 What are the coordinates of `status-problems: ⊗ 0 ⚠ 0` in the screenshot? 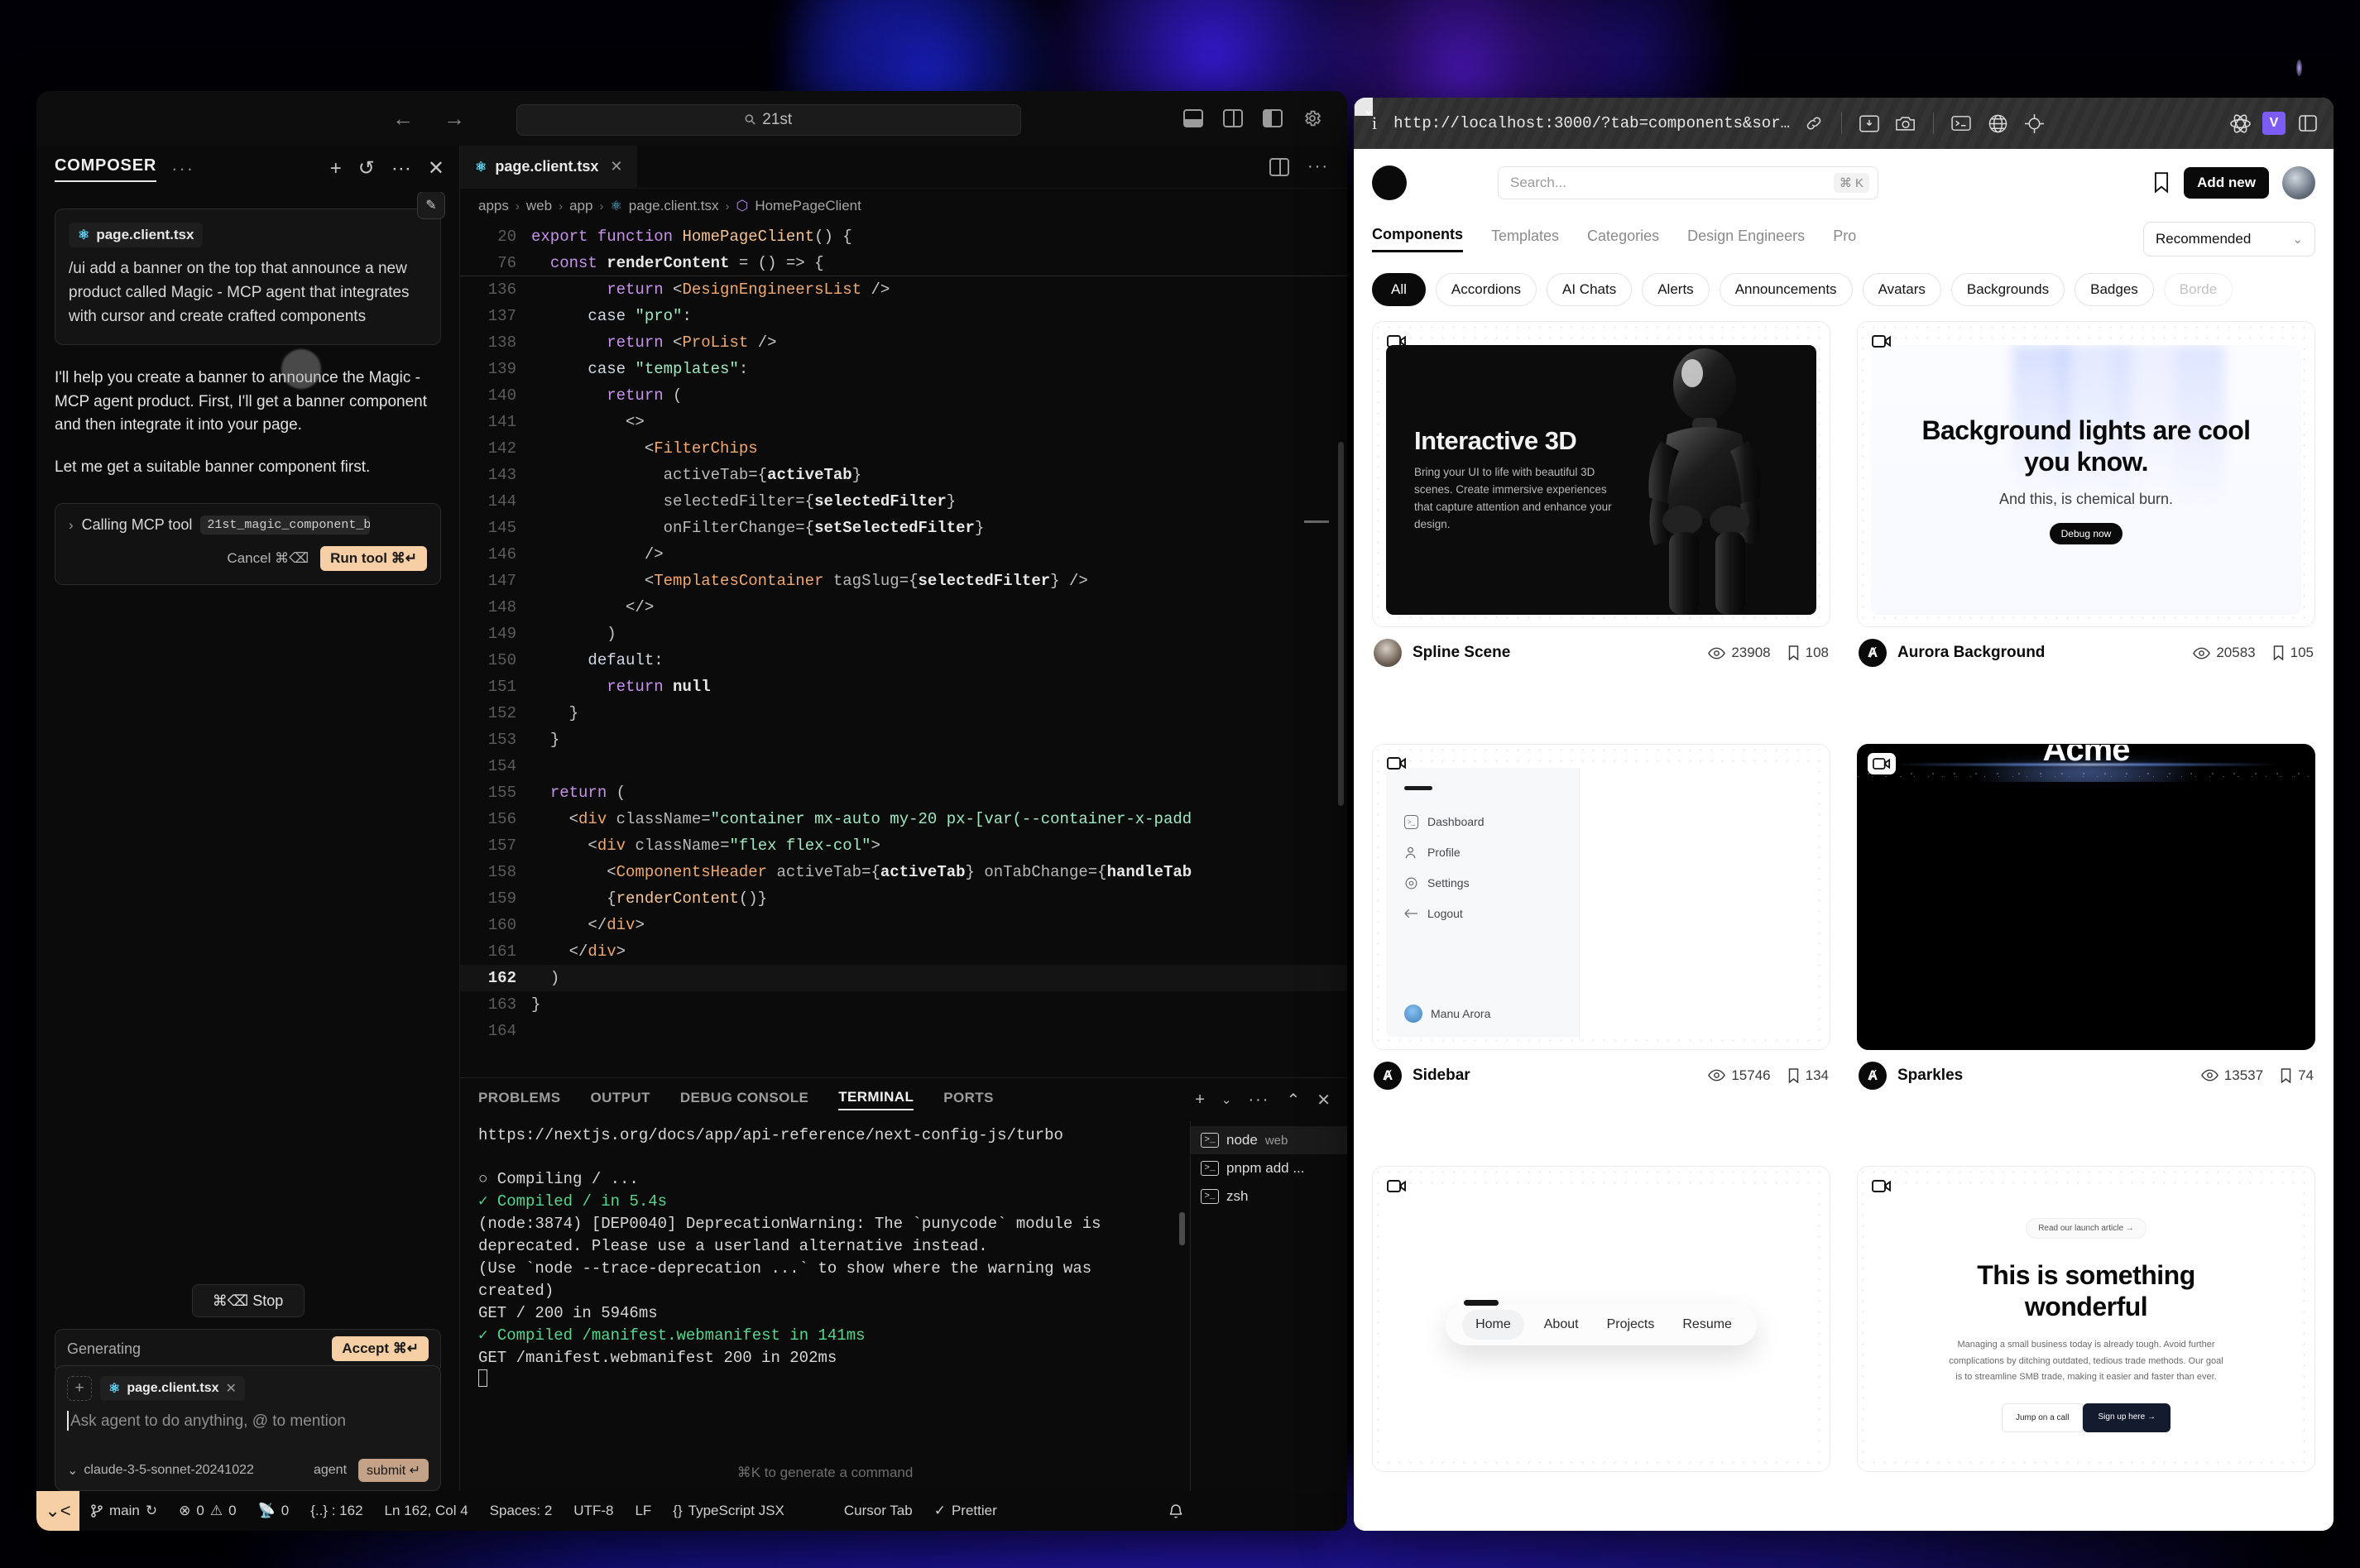 It's located at (207, 1511).